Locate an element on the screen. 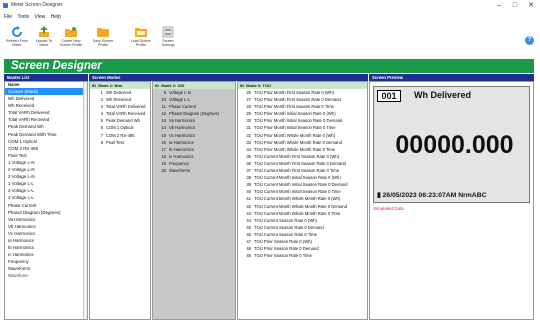 The height and width of the screenshot is (320, 540). screen-settings-button: Screen Settings is located at coordinates (168, 41).